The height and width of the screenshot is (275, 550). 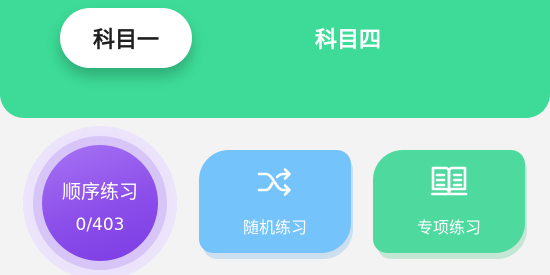 What do you see at coordinates (449, 181) in the screenshot?
I see `book-icon` at bounding box center [449, 181].